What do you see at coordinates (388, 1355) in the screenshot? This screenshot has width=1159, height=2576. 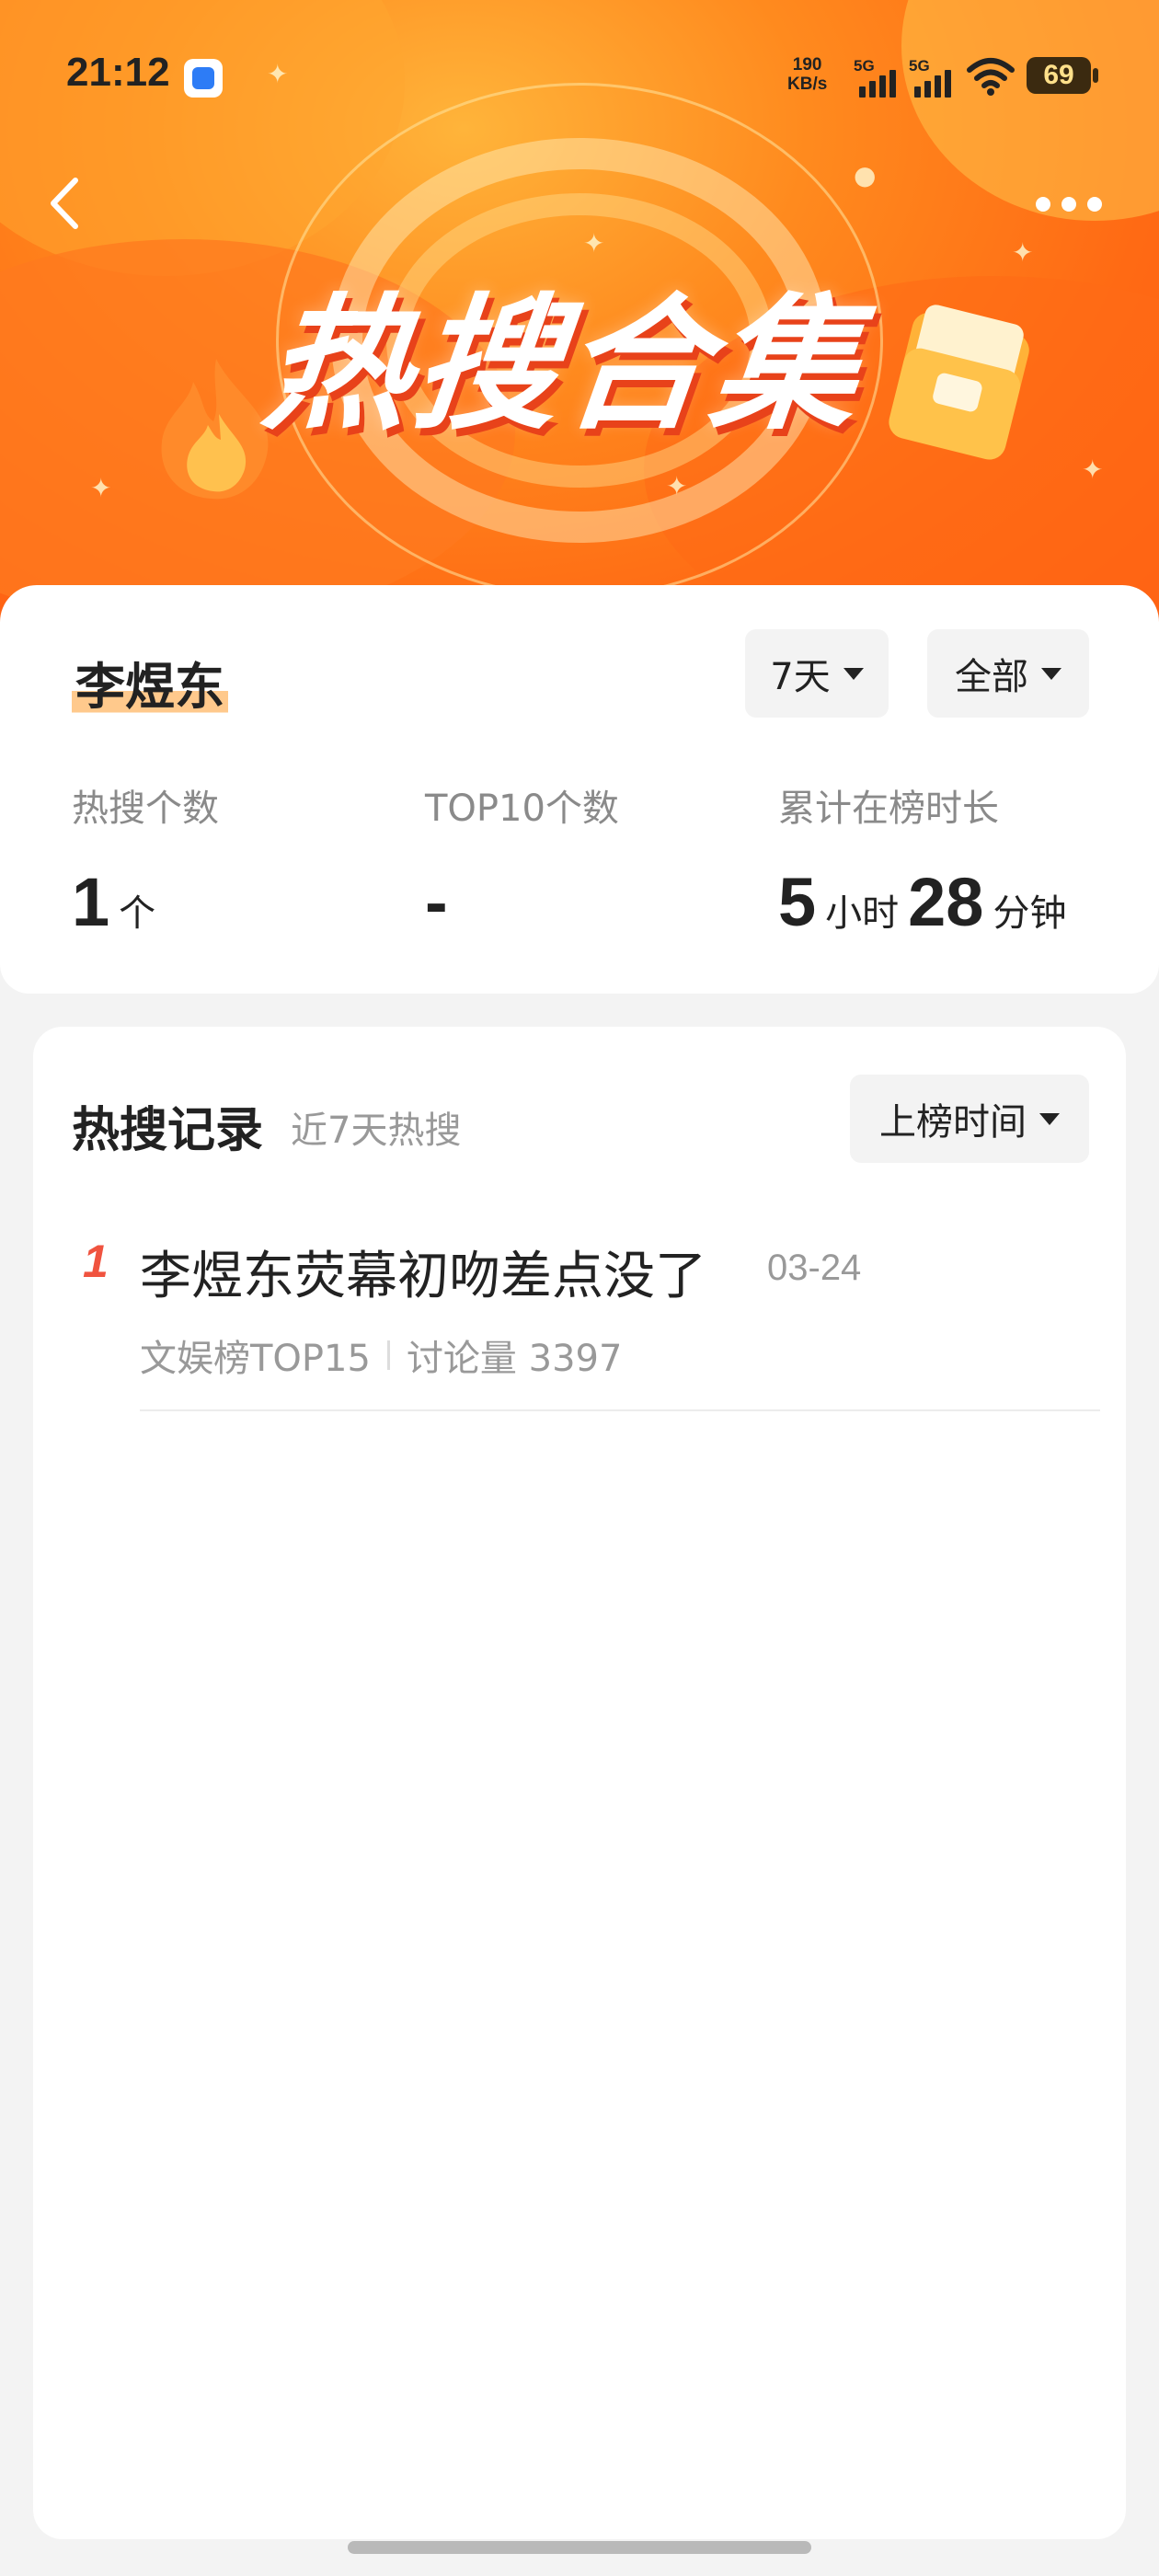 I see `meta-divider` at bounding box center [388, 1355].